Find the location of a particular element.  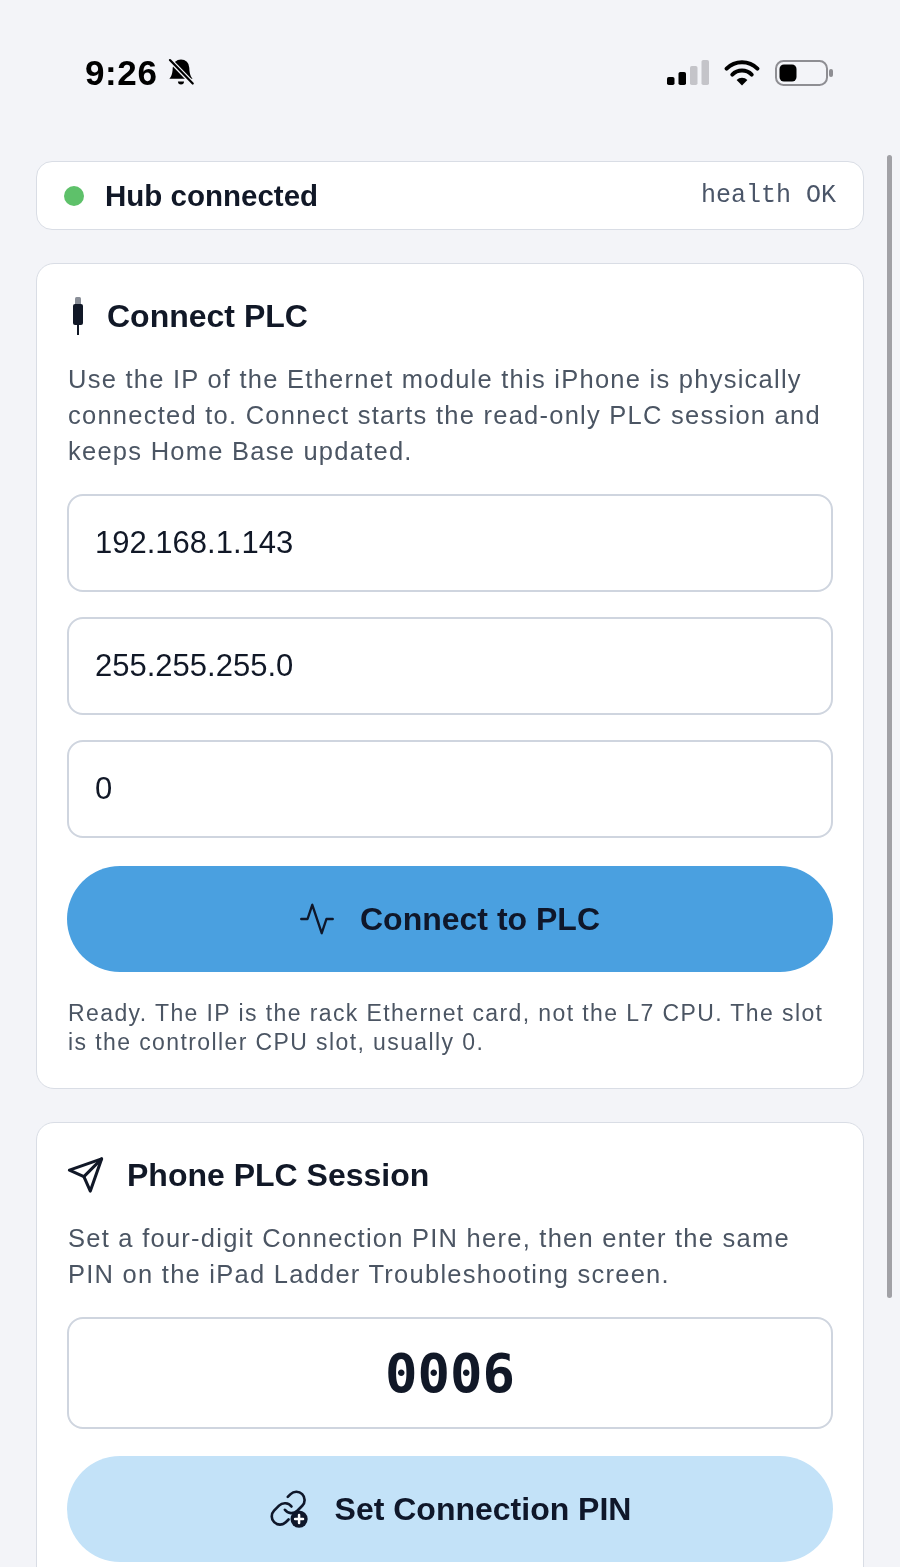

send-icon is located at coordinates (85, 1175).